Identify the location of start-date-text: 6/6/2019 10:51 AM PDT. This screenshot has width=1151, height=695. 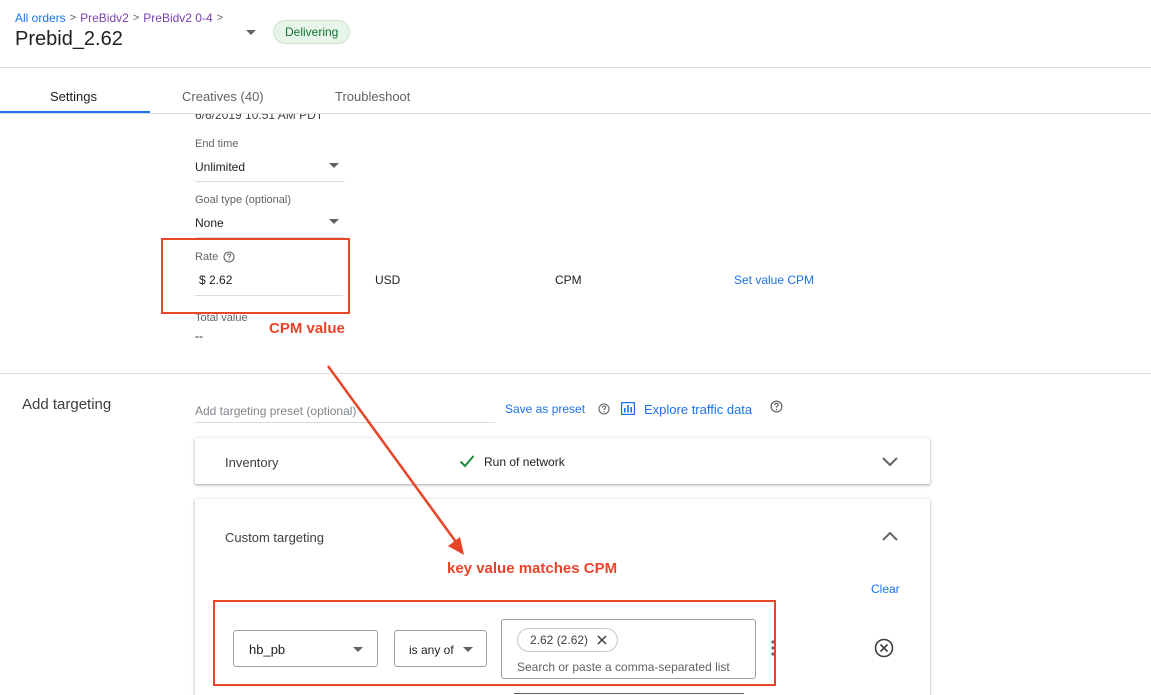
(259, 118).